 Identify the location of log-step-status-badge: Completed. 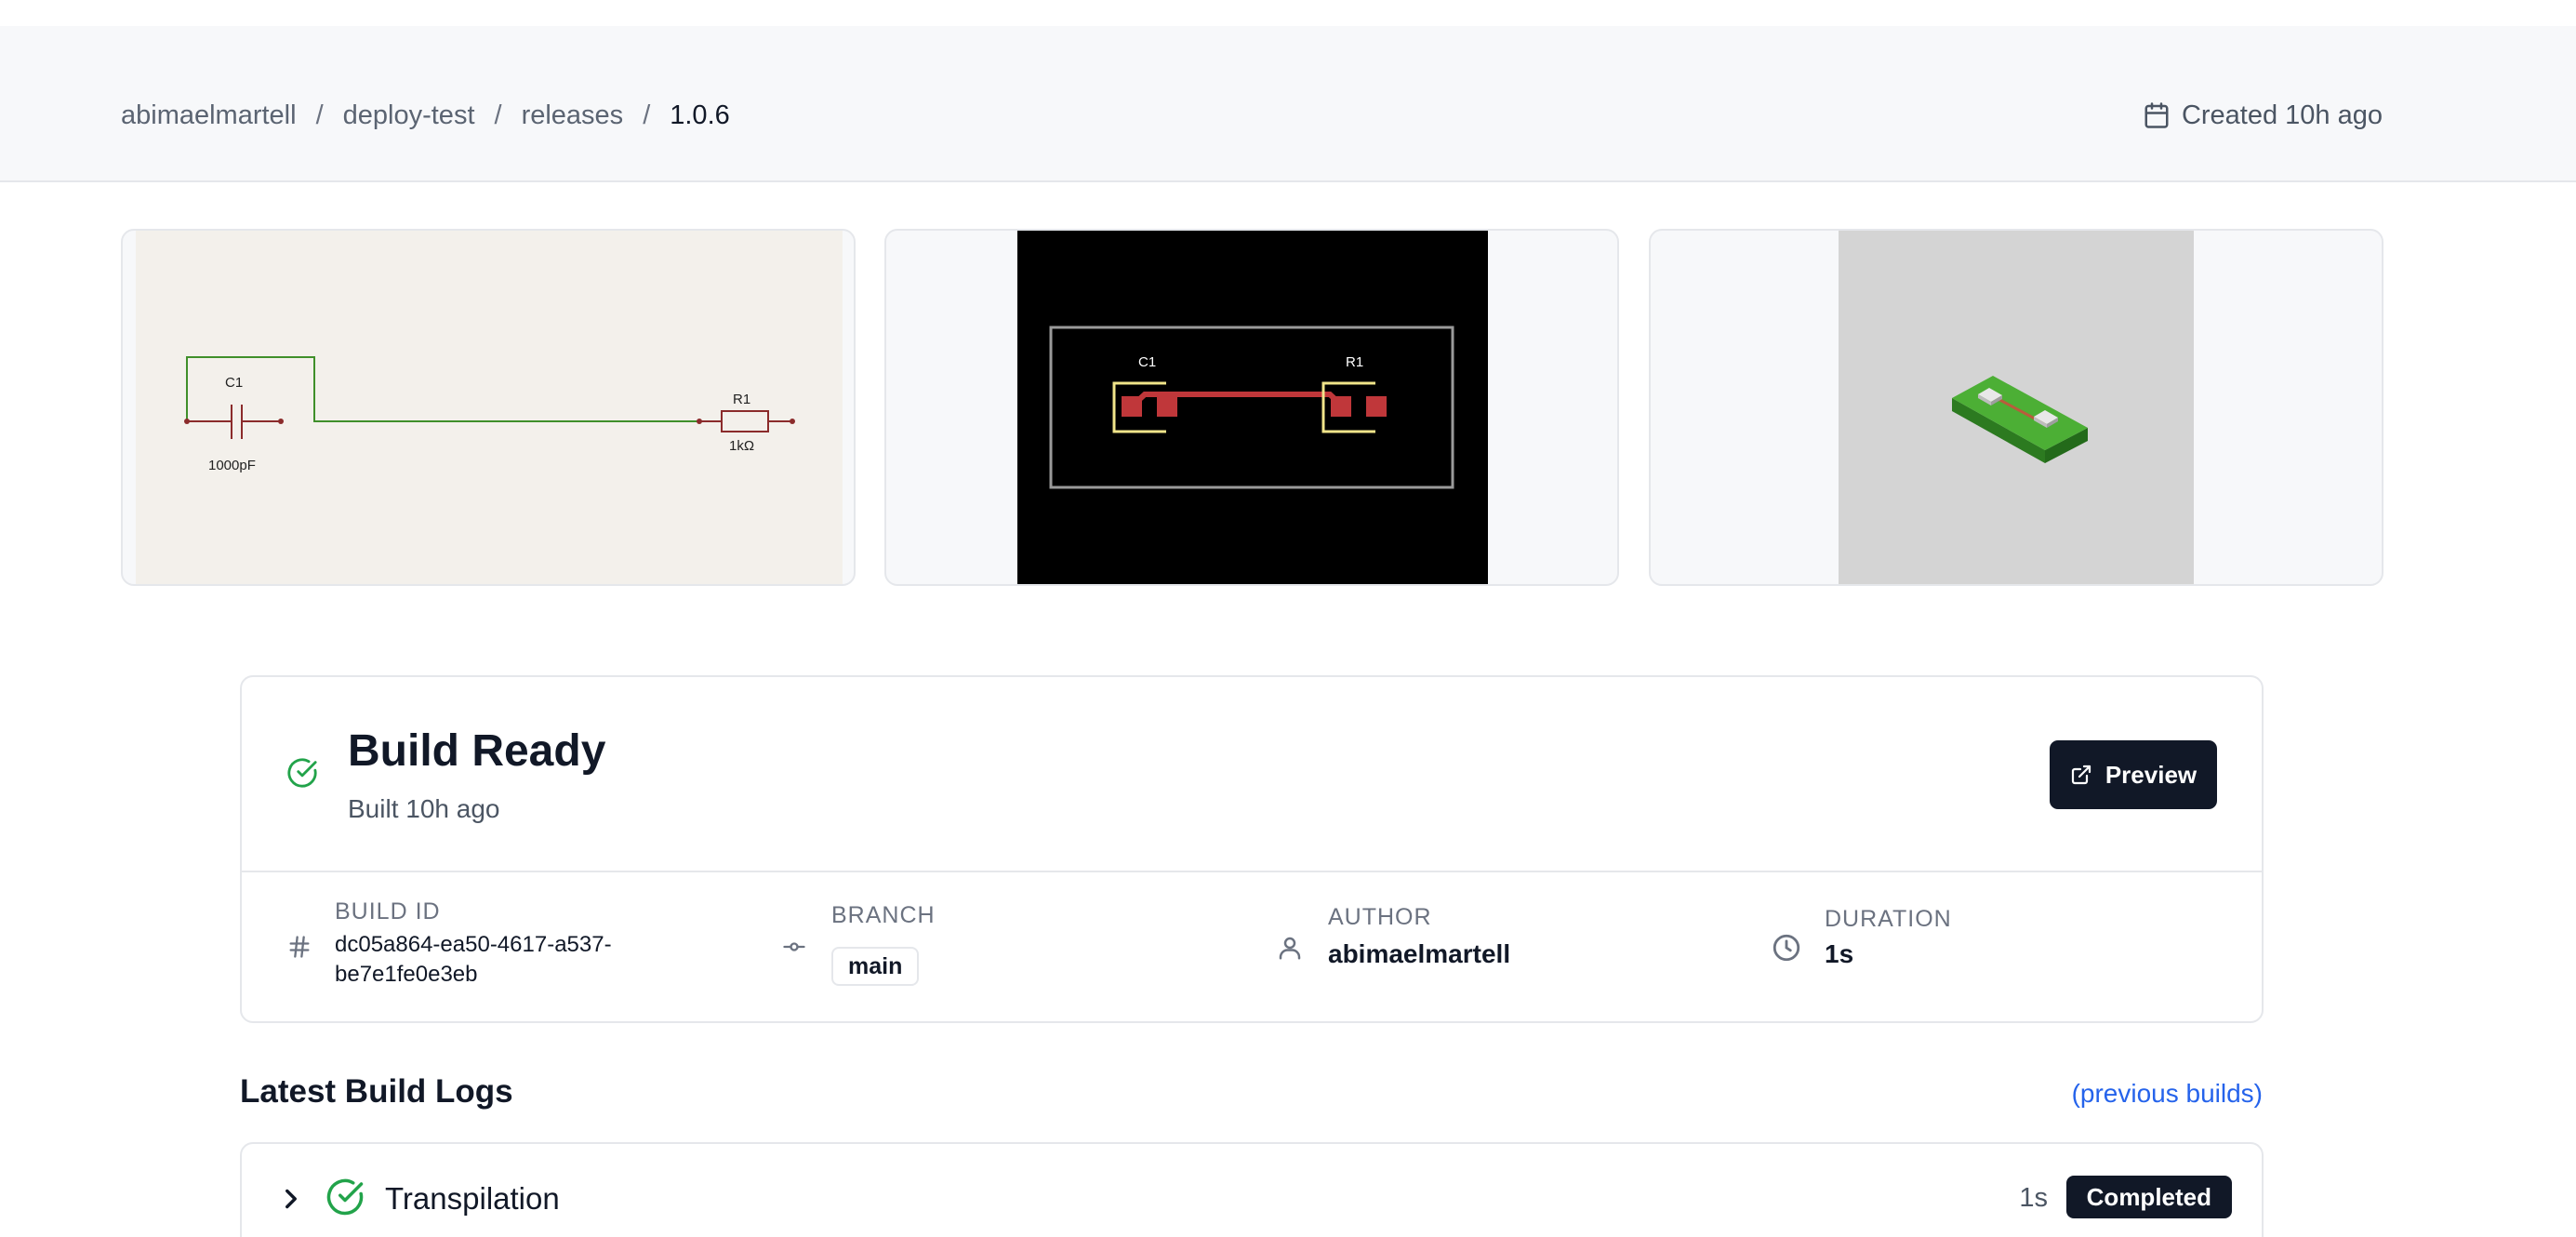
(2148, 1197).